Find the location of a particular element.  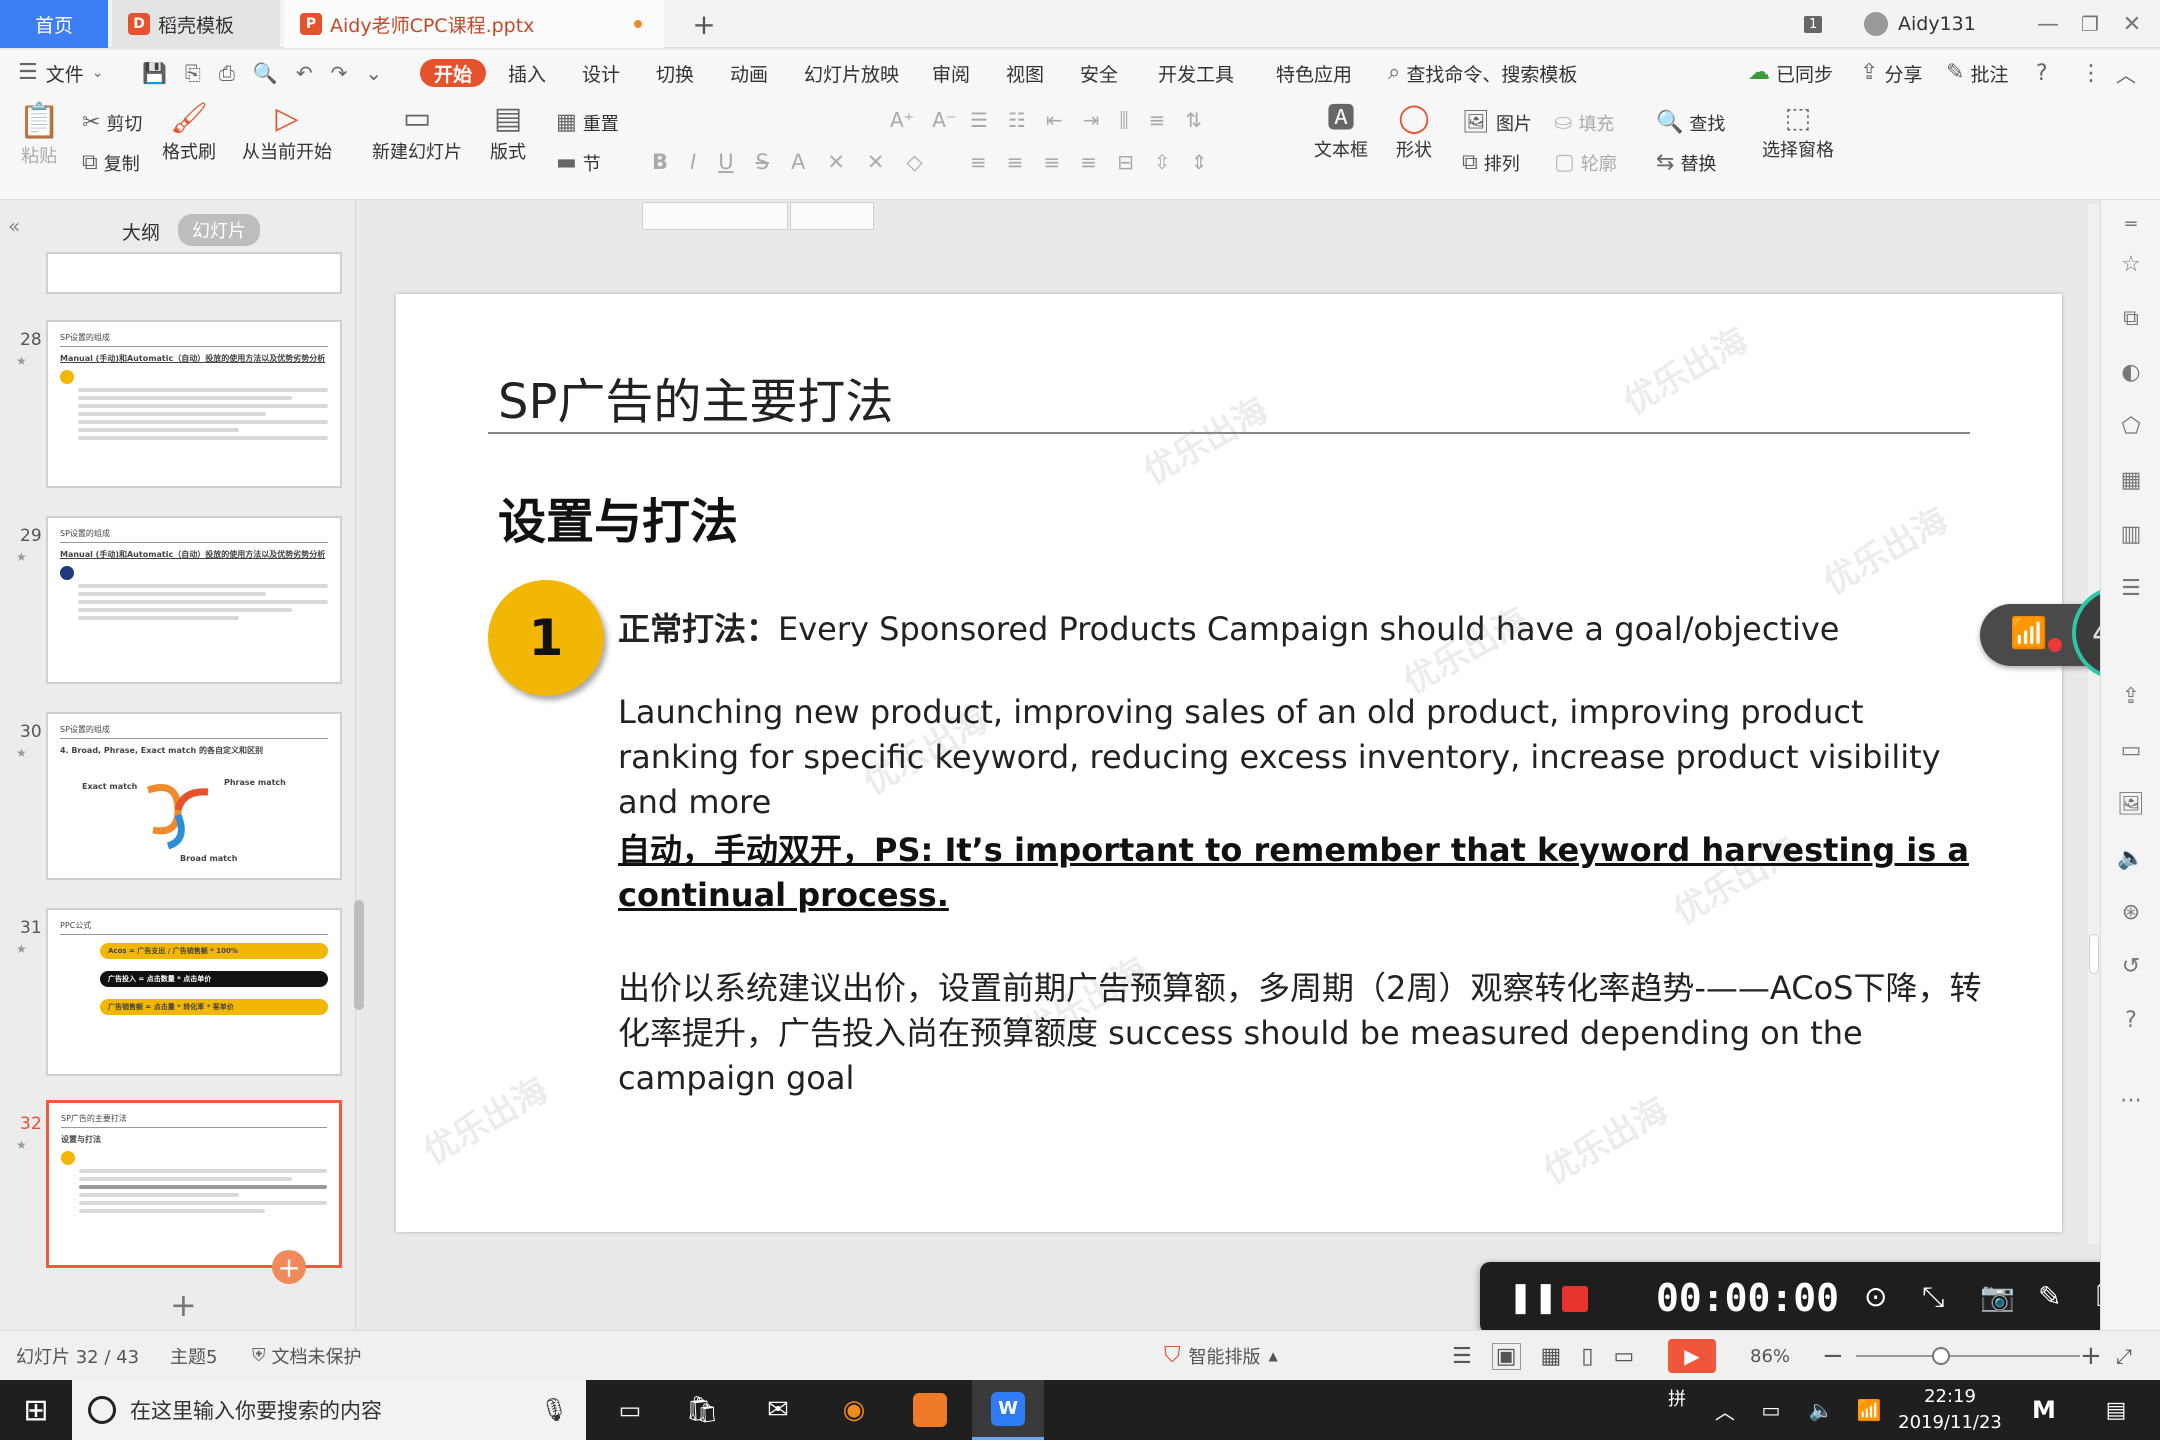

zoom-out-icon: − is located at coordinates (1833, 1356).